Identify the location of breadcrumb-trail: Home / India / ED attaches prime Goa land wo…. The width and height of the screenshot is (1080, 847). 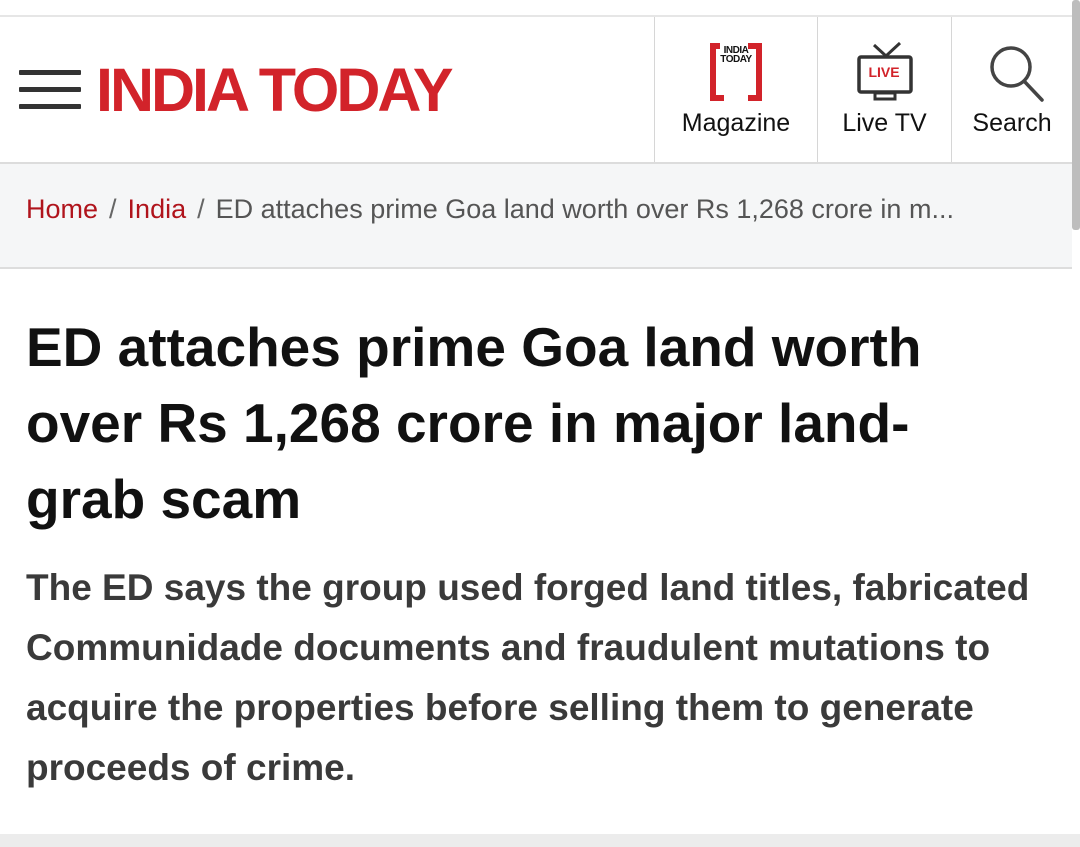
(541, 209).